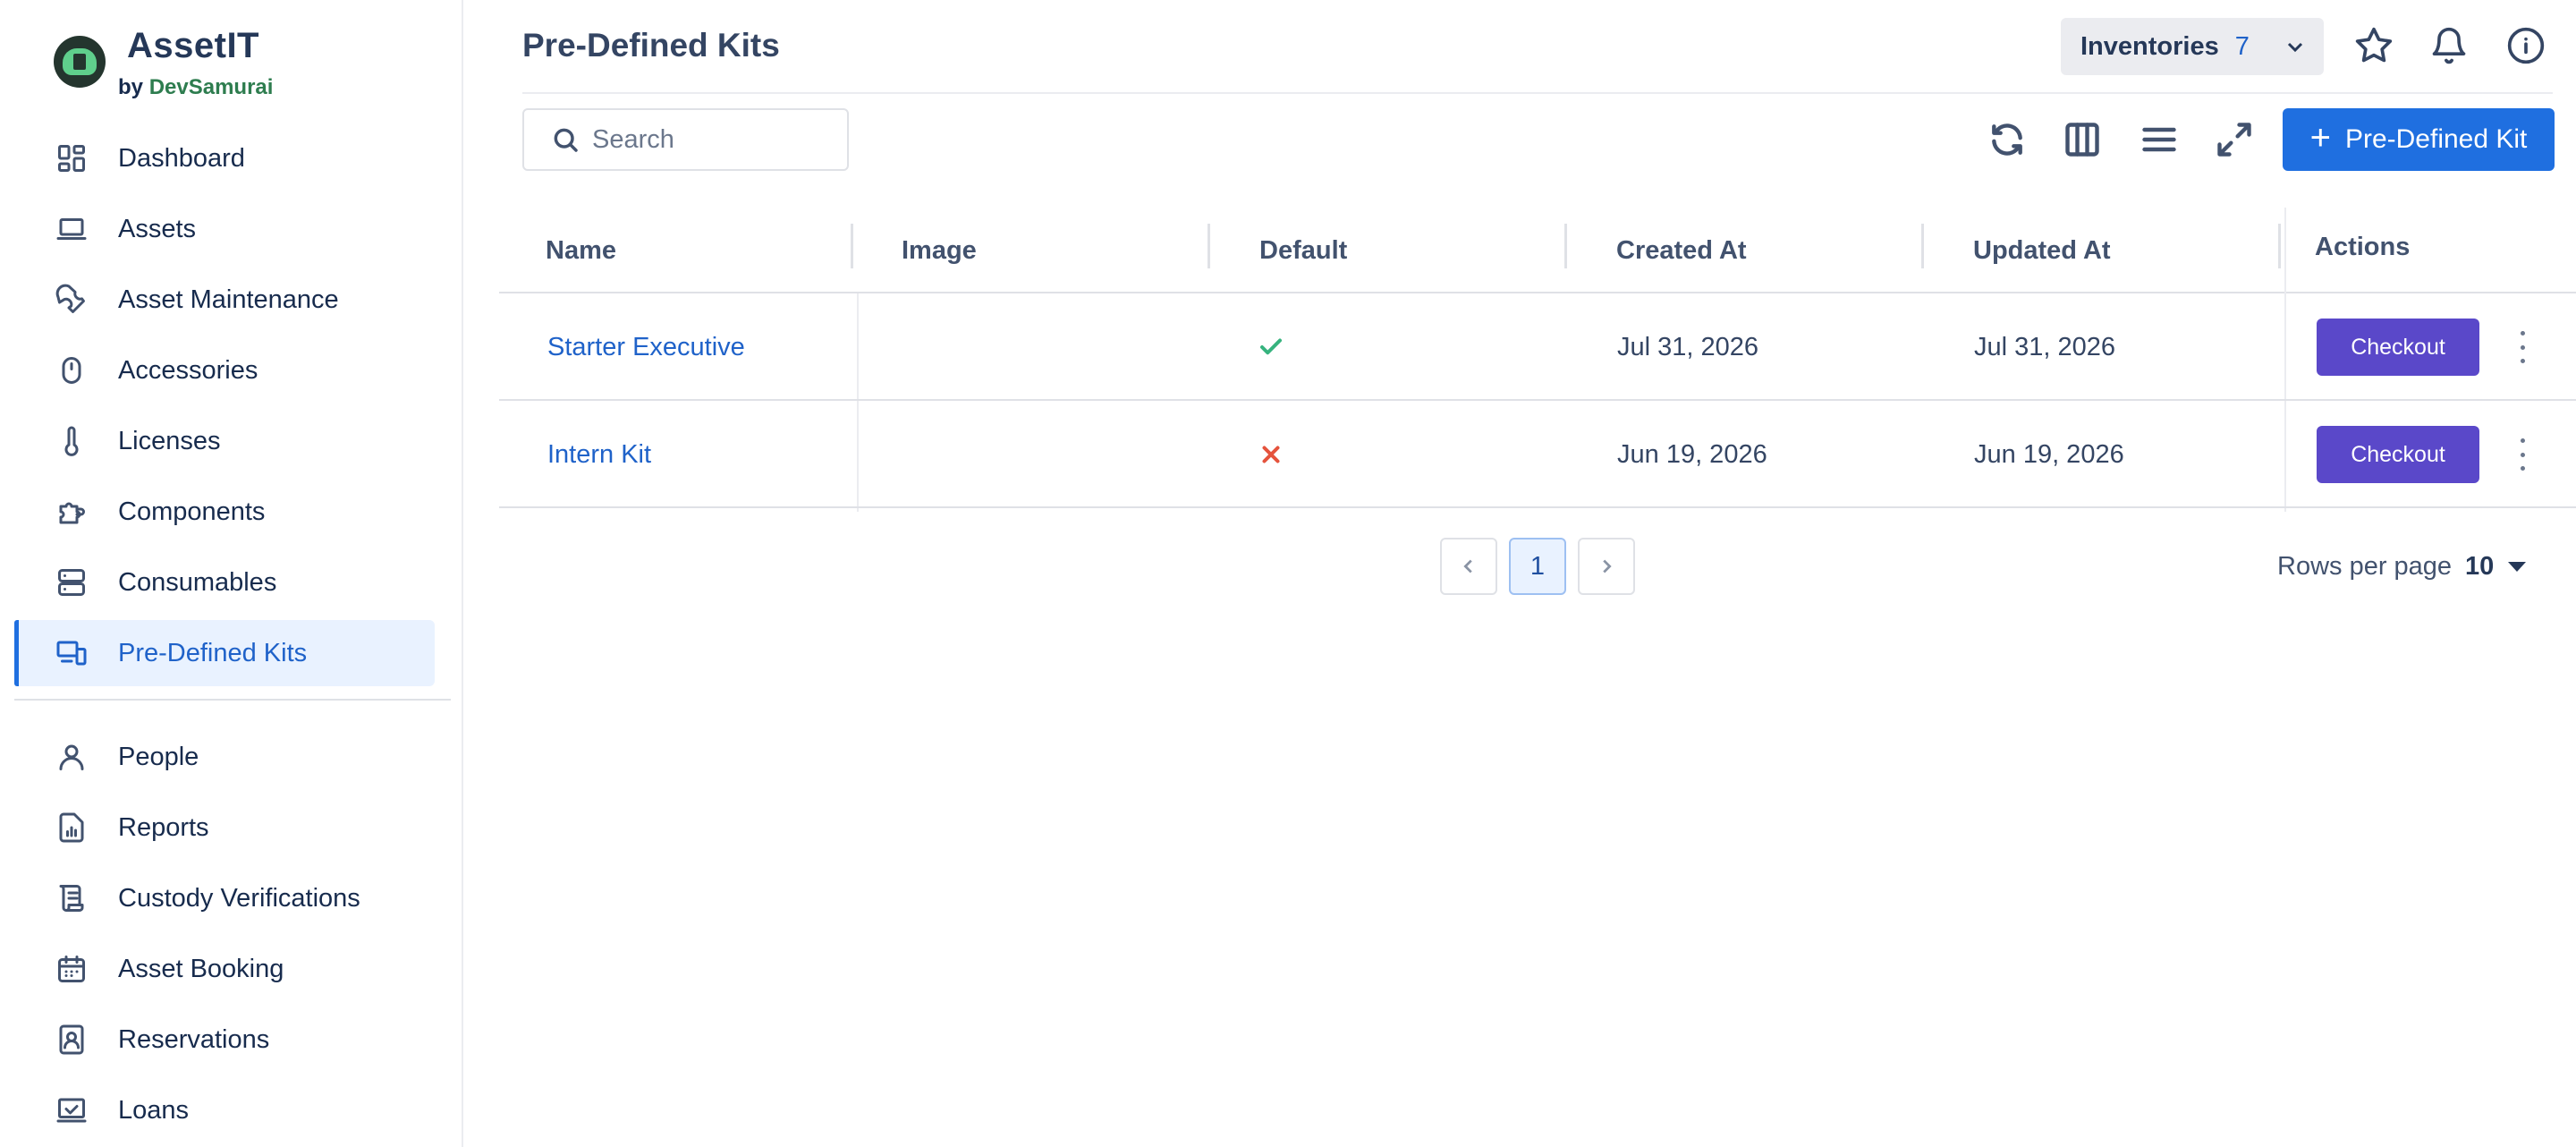 This screenshot has height=1147, width=2576. Describe the element at coordinates (192, 511) in the screenshot. I see `sidebar-item-label: Components` at that location.